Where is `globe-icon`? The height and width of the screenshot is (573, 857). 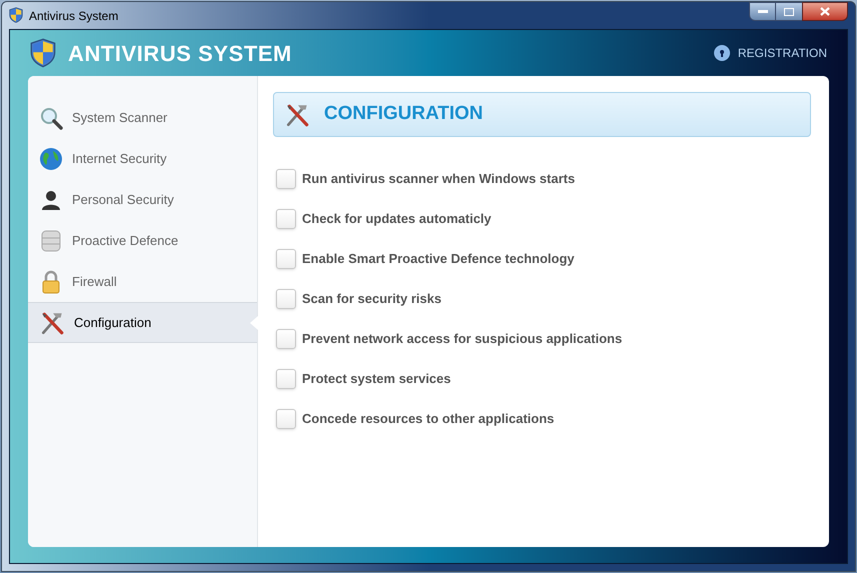
globe-icon is located at coordinates (51, 158).